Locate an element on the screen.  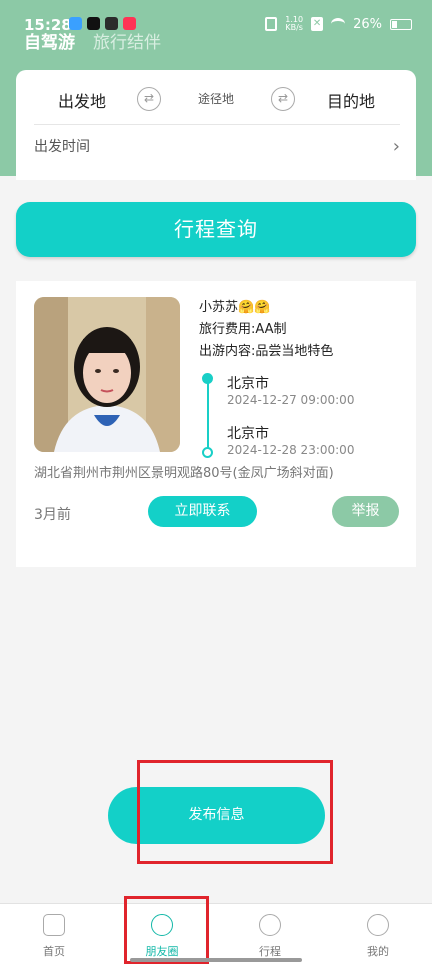
timeline-line is located at coordinates (208, 415).